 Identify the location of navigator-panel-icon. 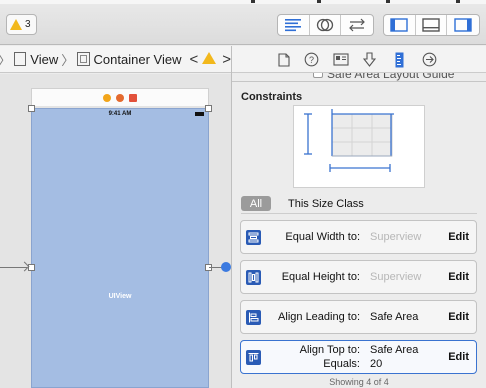
(399, 25).